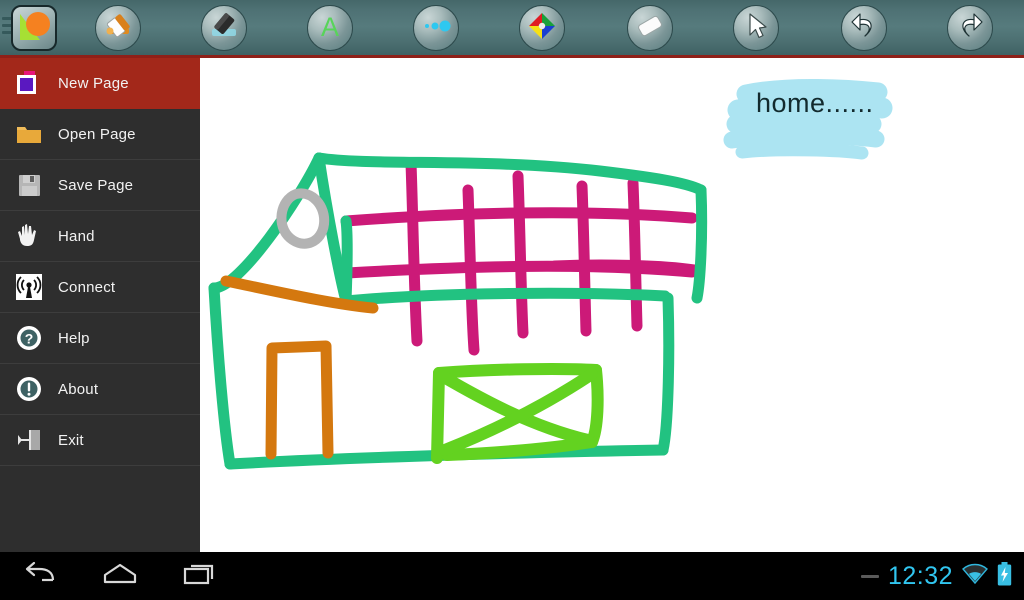  Describe the element at coordinates (96, 185) in the screenshot. I see `sidebar-item-label: Save Page` at that location.